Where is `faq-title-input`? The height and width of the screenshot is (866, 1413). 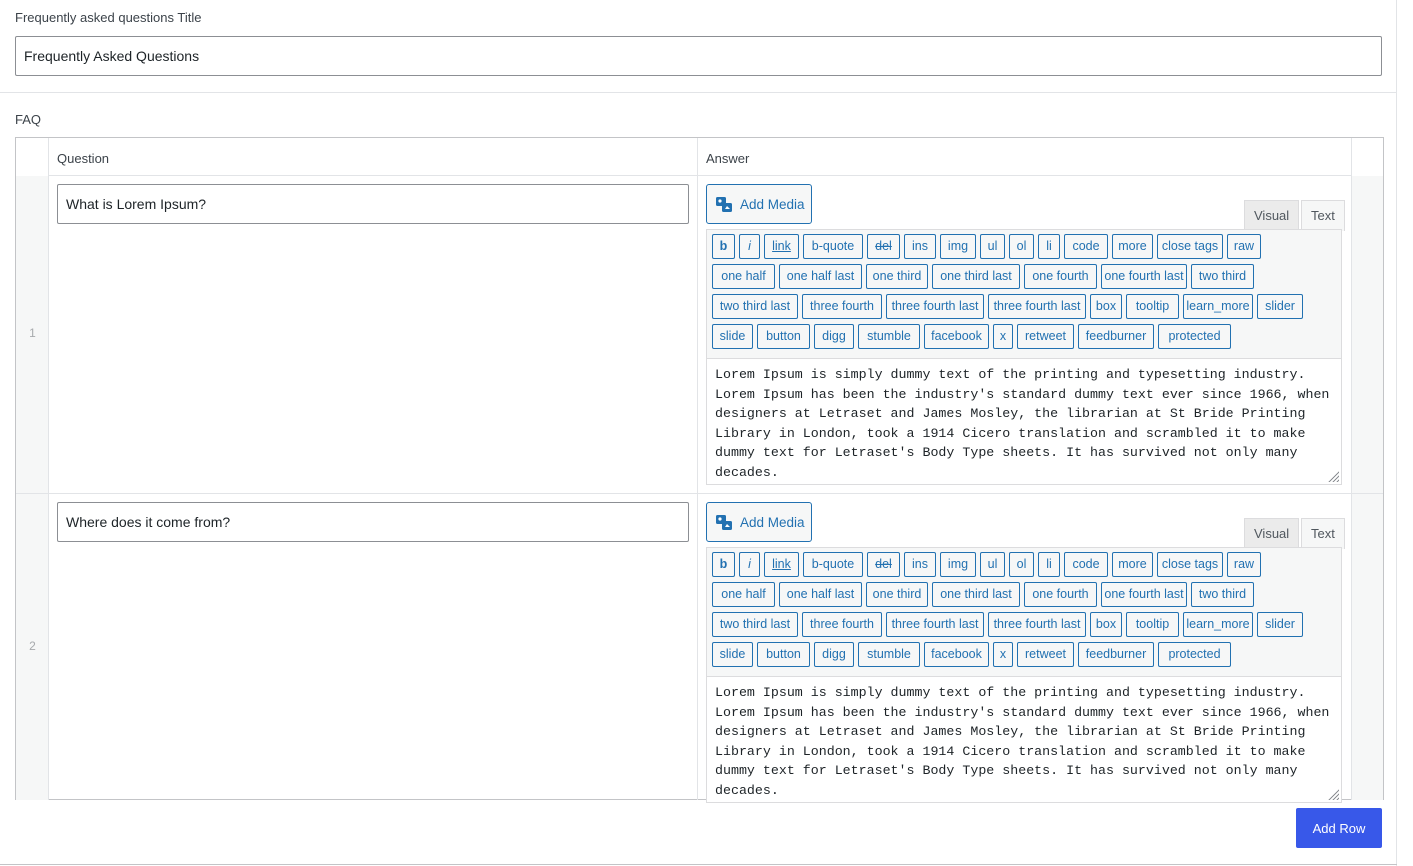 faq-title-input is located at coordinates (698, 56).